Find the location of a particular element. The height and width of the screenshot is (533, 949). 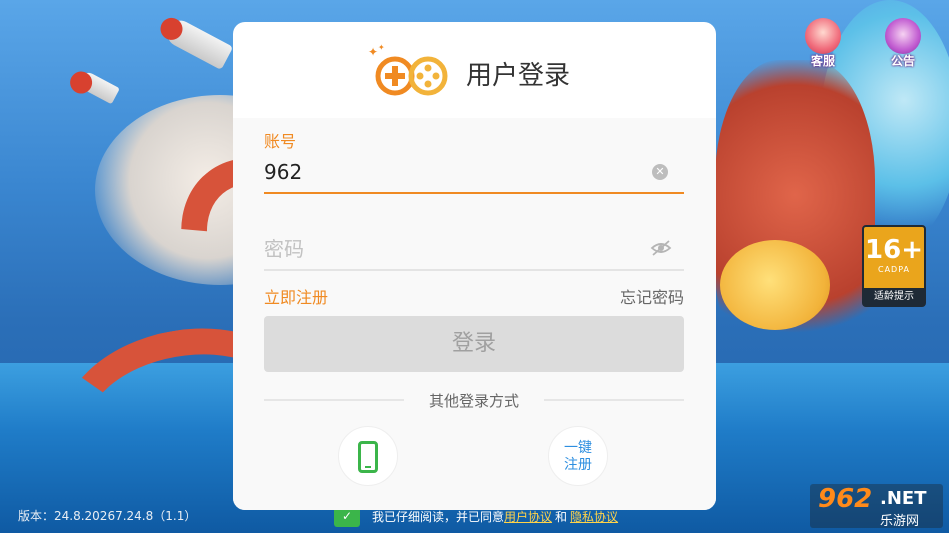

age-rating-org: CADPA is located at coordinates (893, 269).